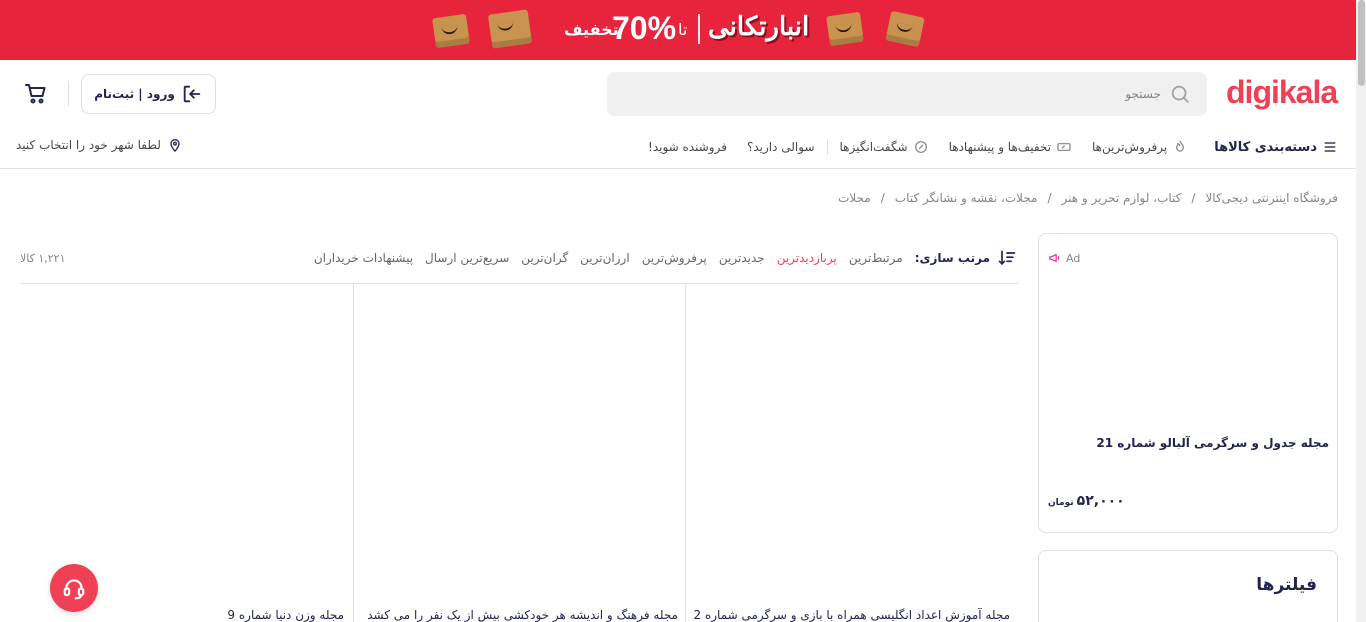 The height and width of the screenshot is (622, 1366). I want to click on nav-discounts-label: تخفیف‌ها و پیشنهادها, so click(999, 147).